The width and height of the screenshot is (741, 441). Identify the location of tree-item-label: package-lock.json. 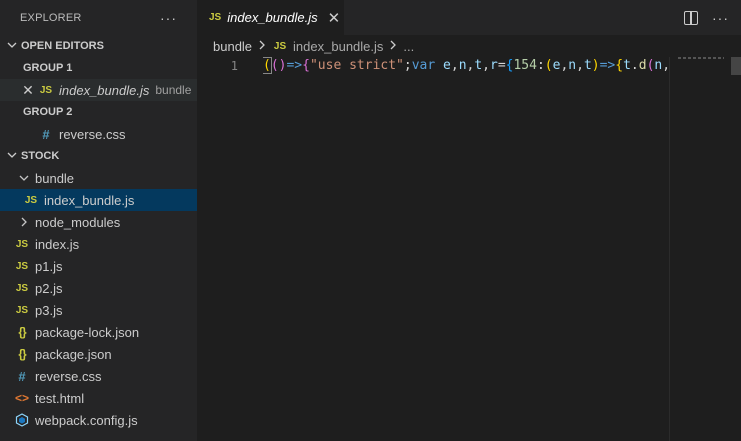
(87, 332).